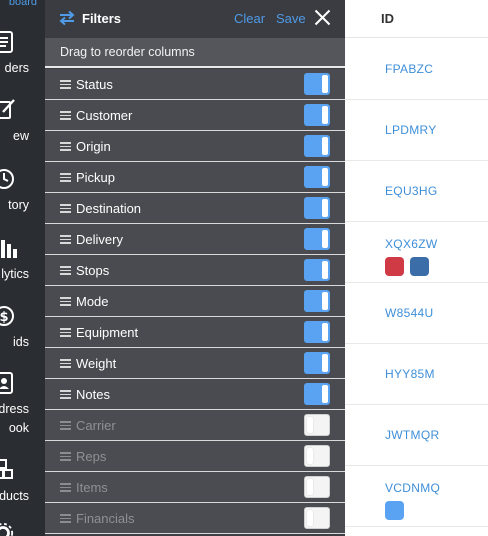  I want to click on edit-icon, so click(7, 109).